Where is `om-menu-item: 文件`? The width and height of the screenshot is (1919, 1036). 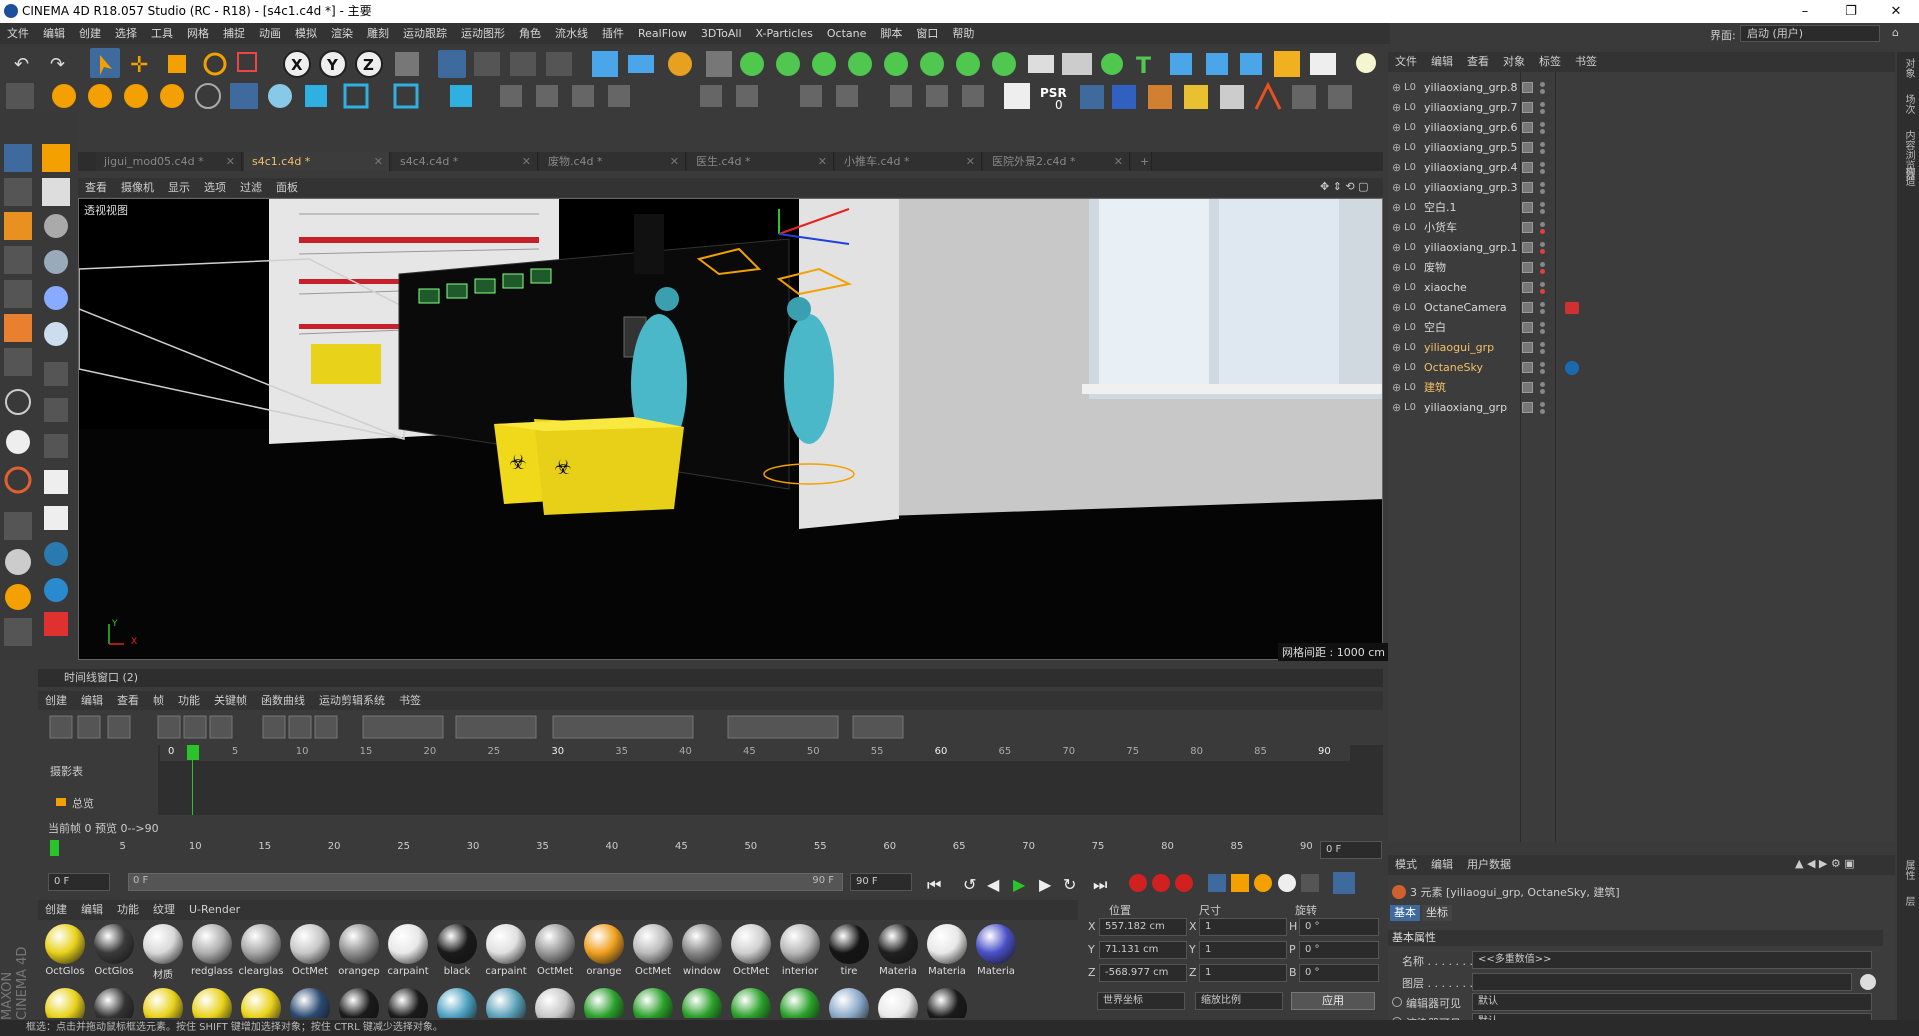
om-menu-item: 文件 is located at coordinates (1406, 62).